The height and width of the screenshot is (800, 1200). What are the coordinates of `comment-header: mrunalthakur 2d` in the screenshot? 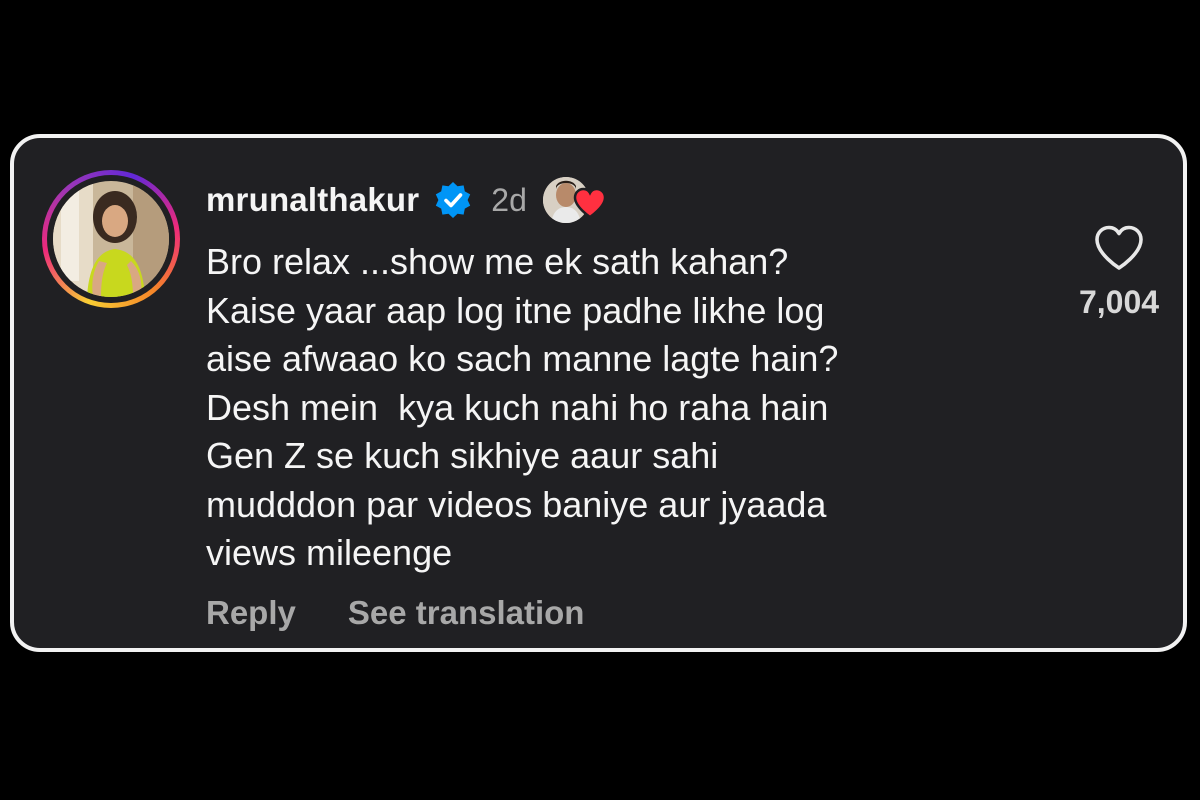 It's located at (406, 200).